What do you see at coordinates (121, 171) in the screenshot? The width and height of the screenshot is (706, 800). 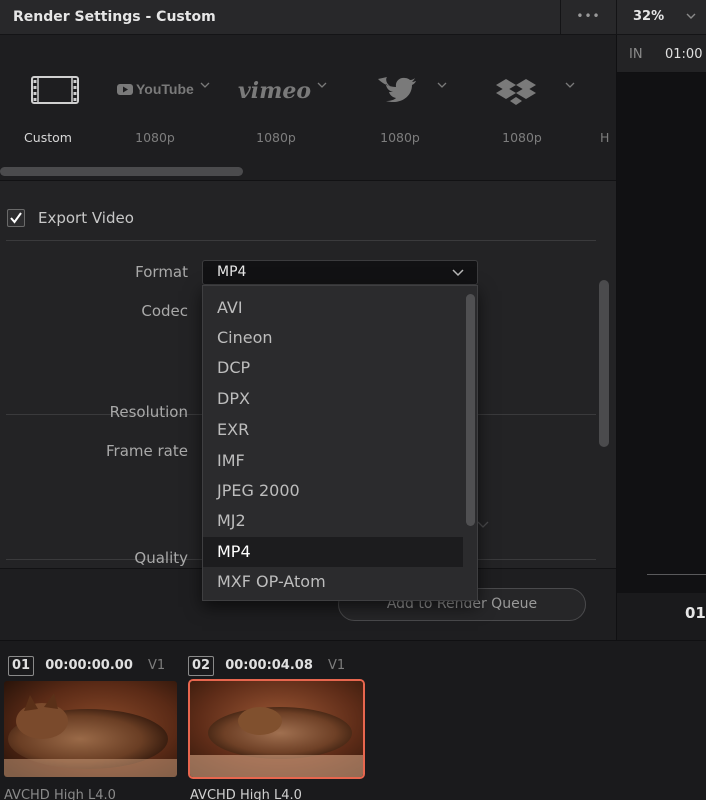 I see `preset-scrollbar` at bounding box center [121, 171].